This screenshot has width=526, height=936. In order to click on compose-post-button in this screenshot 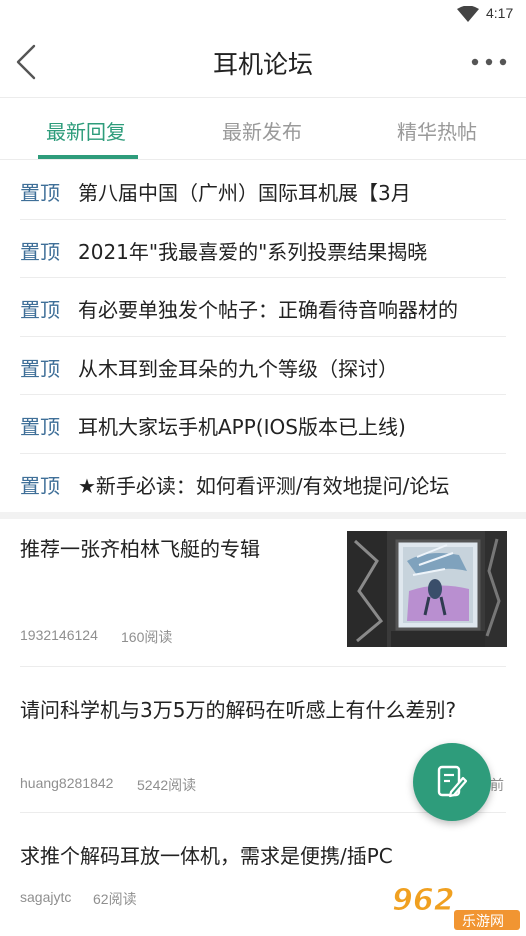, I will do `click(452, 782)`.